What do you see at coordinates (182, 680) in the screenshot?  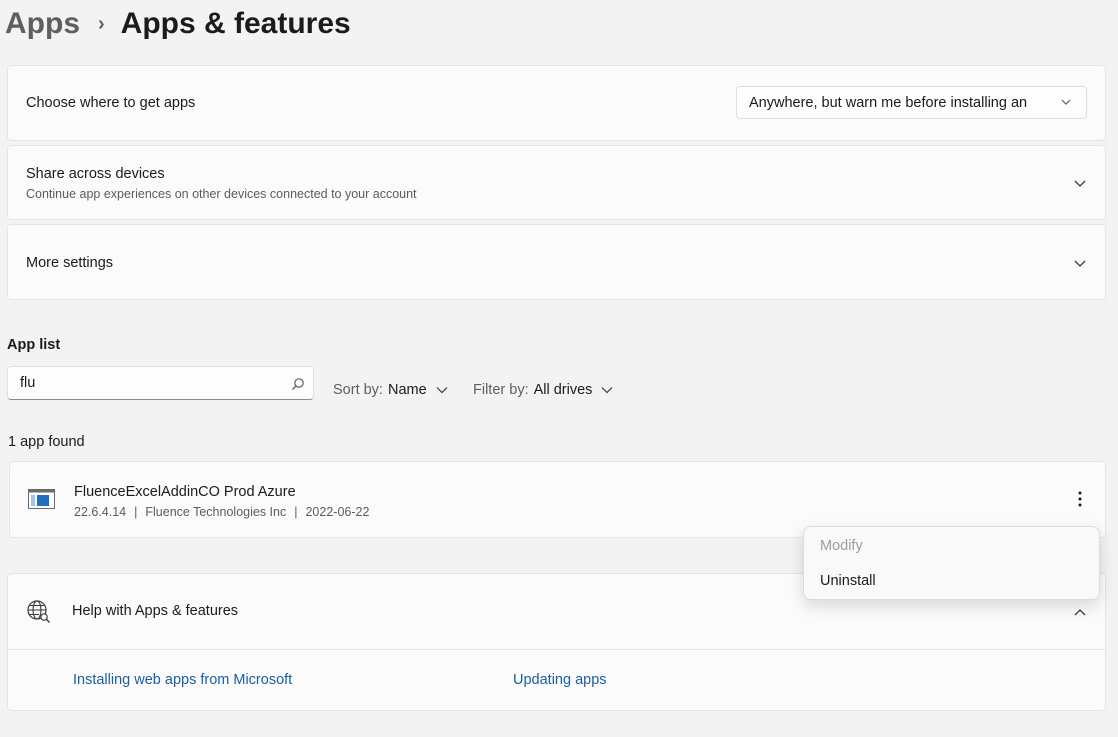 I see `installing-web-apps-link: Installing web apps from Microsoft` at bounding box center [182, 680].